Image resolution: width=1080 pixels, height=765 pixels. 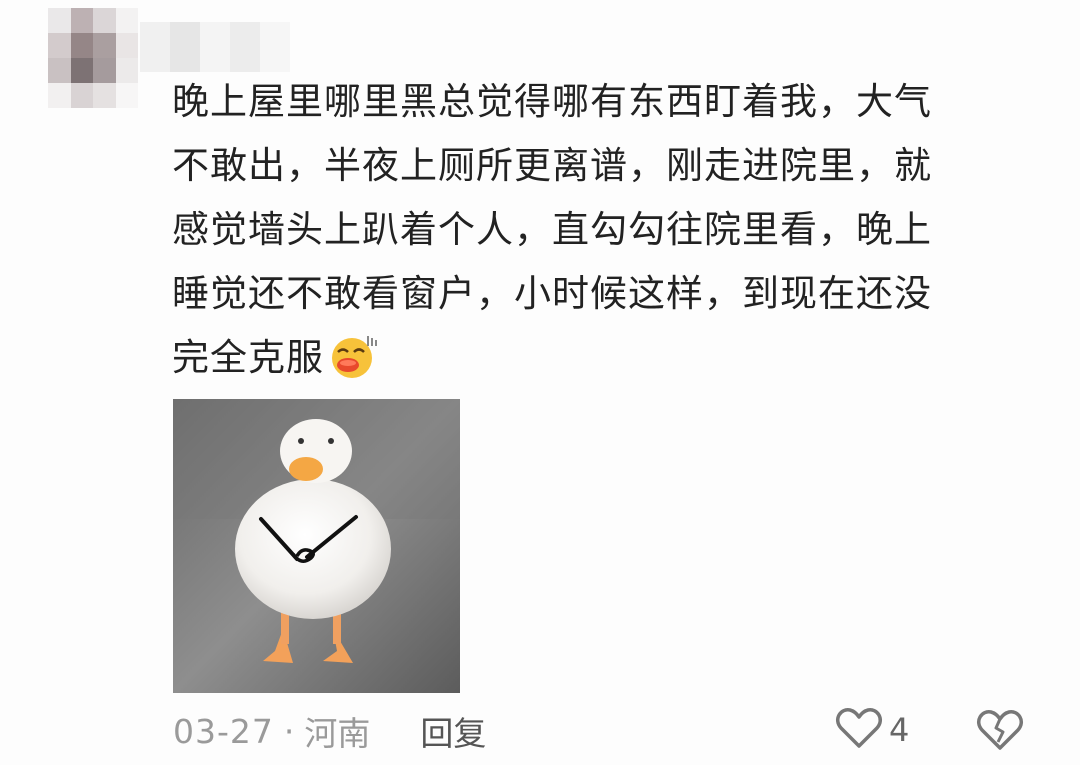 I want to click on duck-with-hands-image, so click(x=316, y=546).